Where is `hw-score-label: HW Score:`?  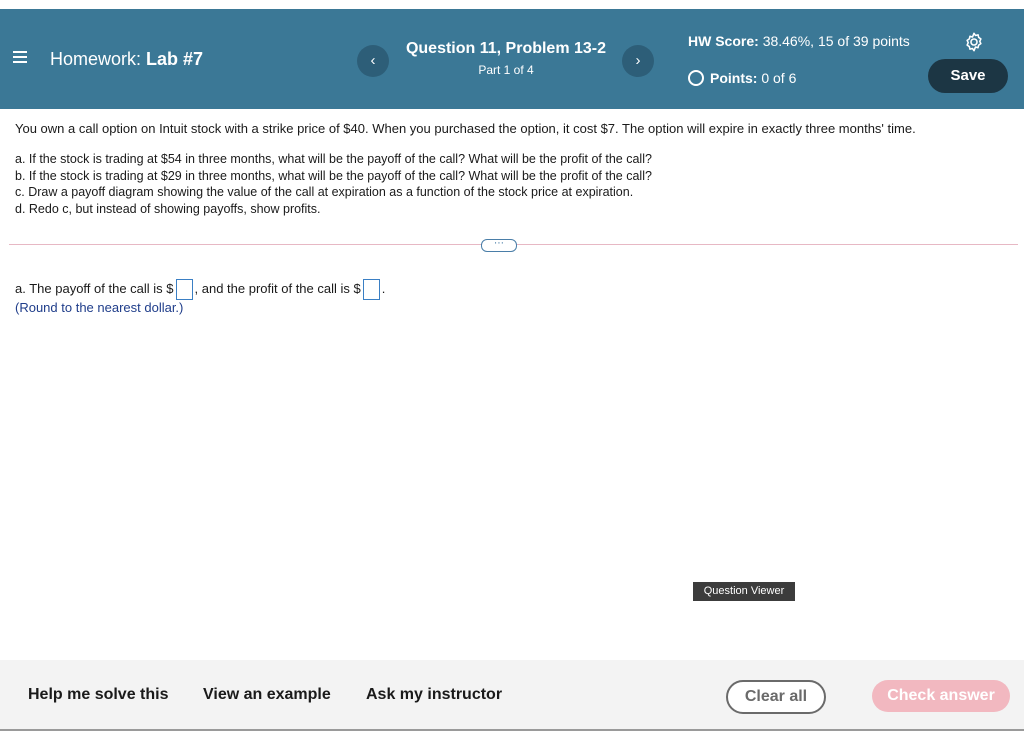 hw-score-label: HW Score: is located at coordinates (723, 41).